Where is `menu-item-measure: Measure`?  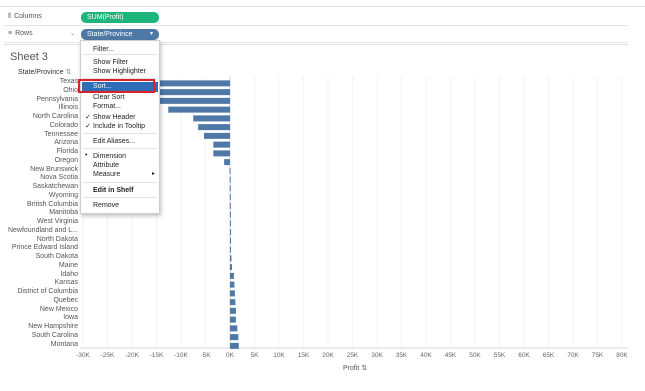
menu-item-measure: Measure is located at coordinates (106, 174).